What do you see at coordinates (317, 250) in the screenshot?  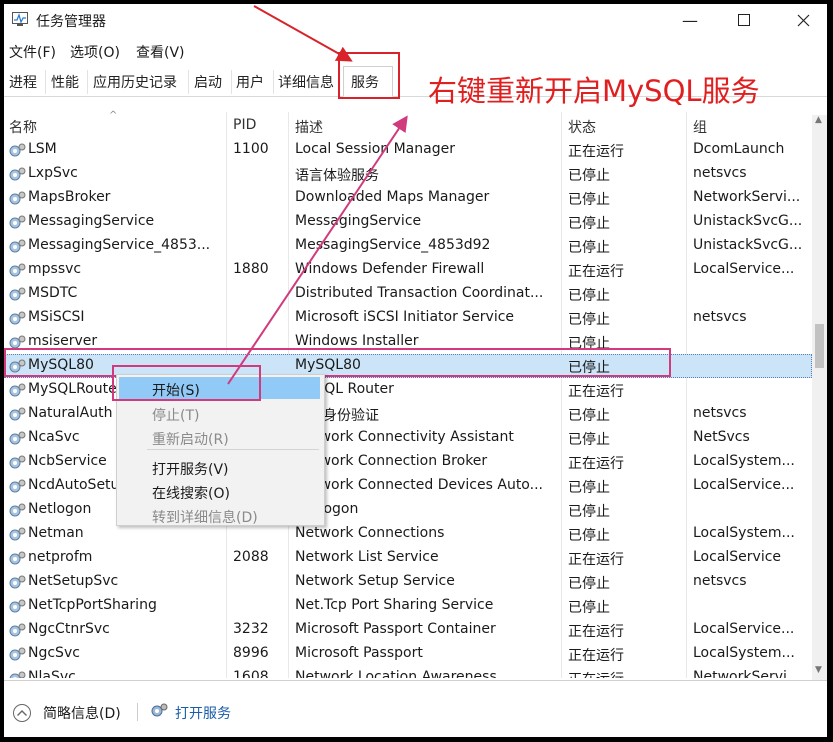 I see `annotation-arrow-from-start` at bounding box center [317, 250].